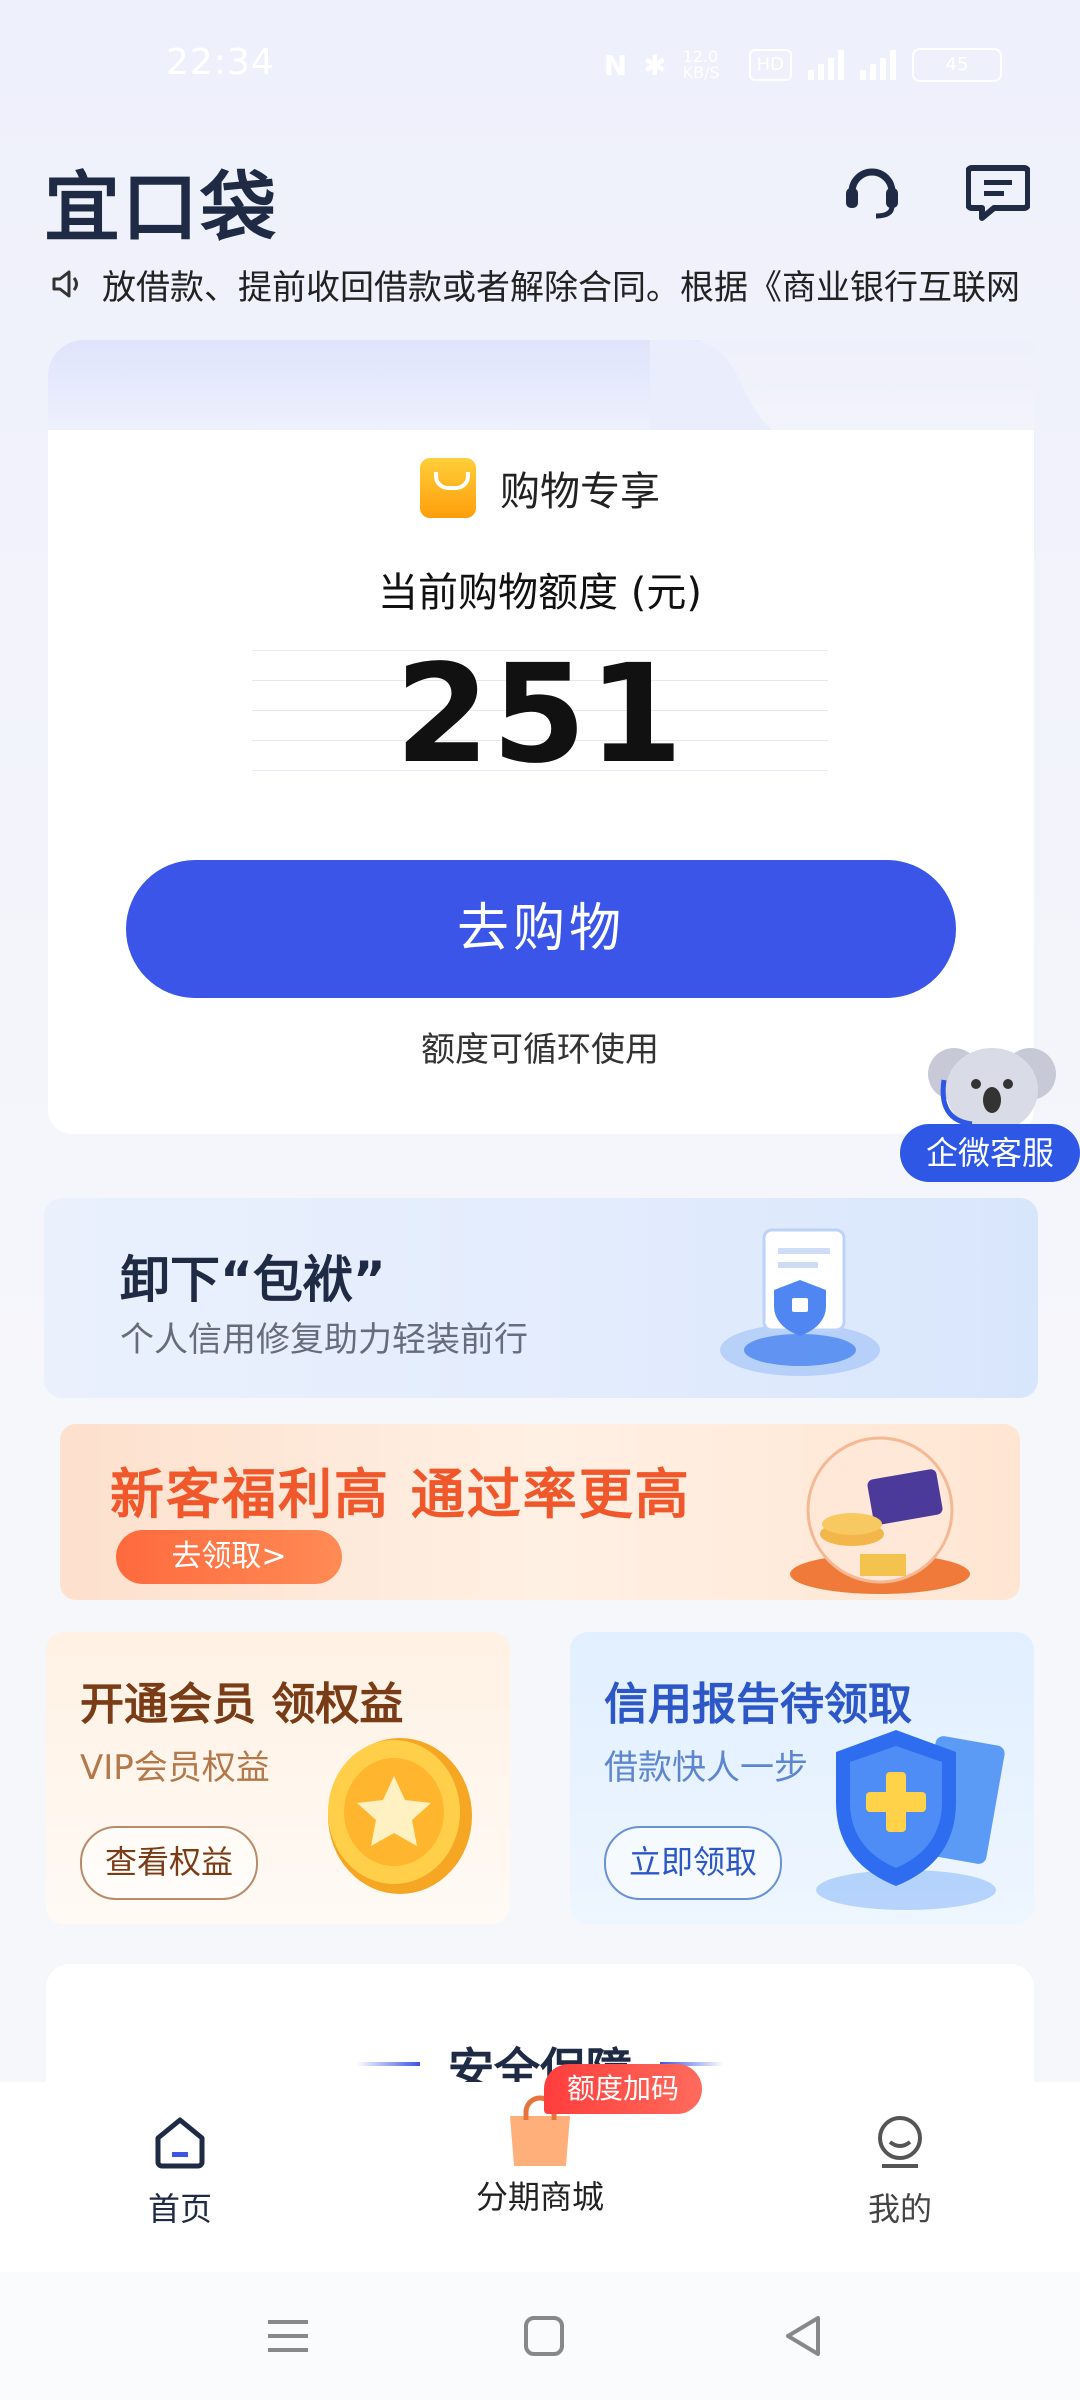  I want to click on gift-globe-illustration, so click(880, 1515).